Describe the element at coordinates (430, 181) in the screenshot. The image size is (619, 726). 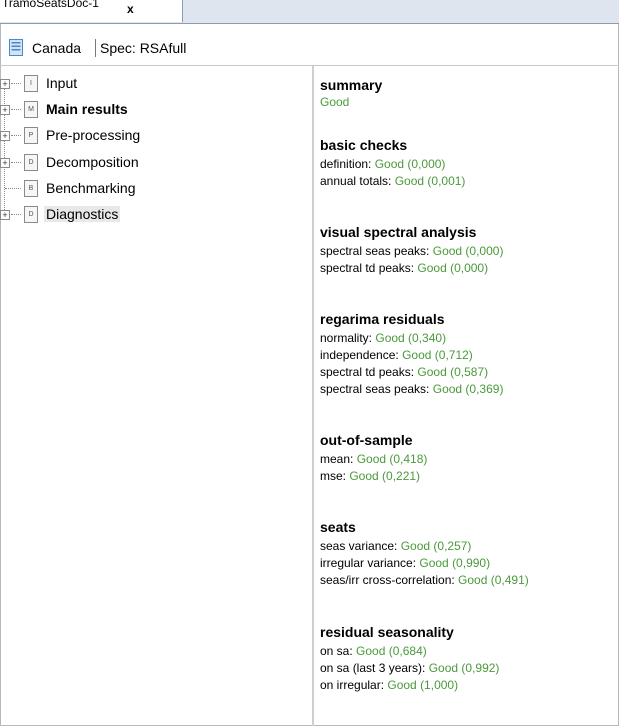
I see `diagnostic-value: Good (0,001)` at that location.